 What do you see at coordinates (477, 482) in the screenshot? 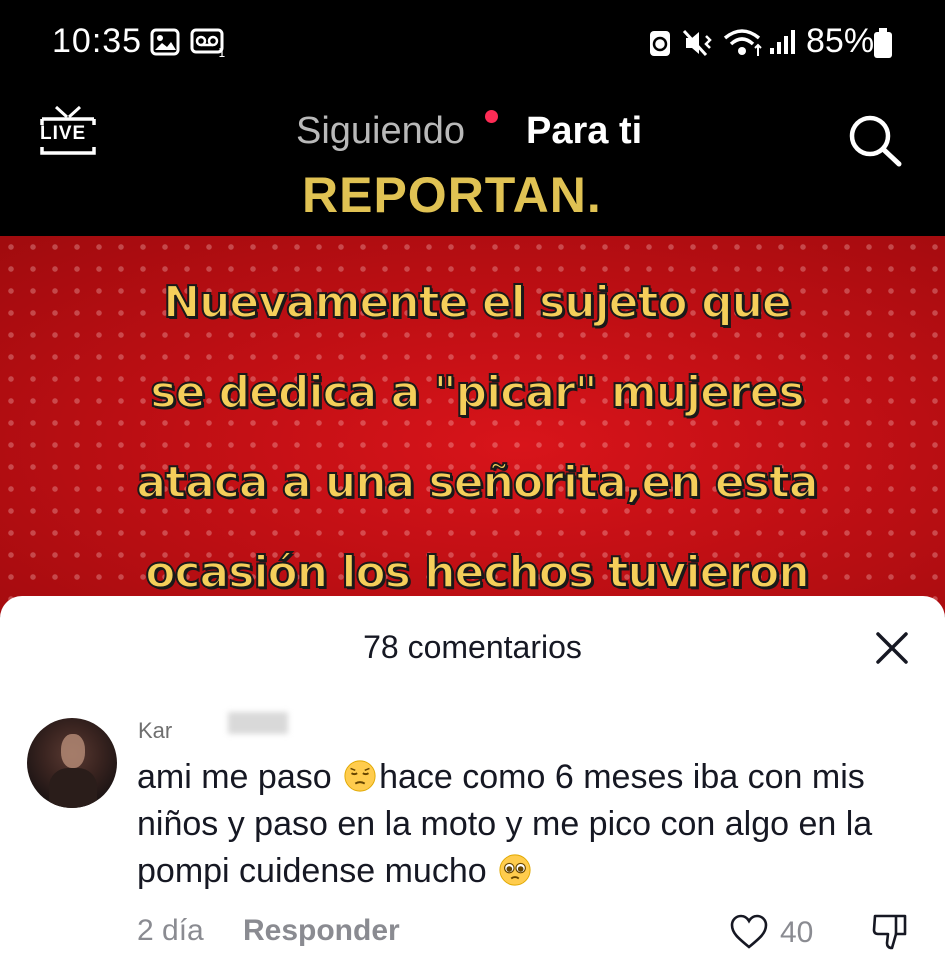
I see `caption-line: ataca a una señorita,en esta` at bounding box center [477, 482].